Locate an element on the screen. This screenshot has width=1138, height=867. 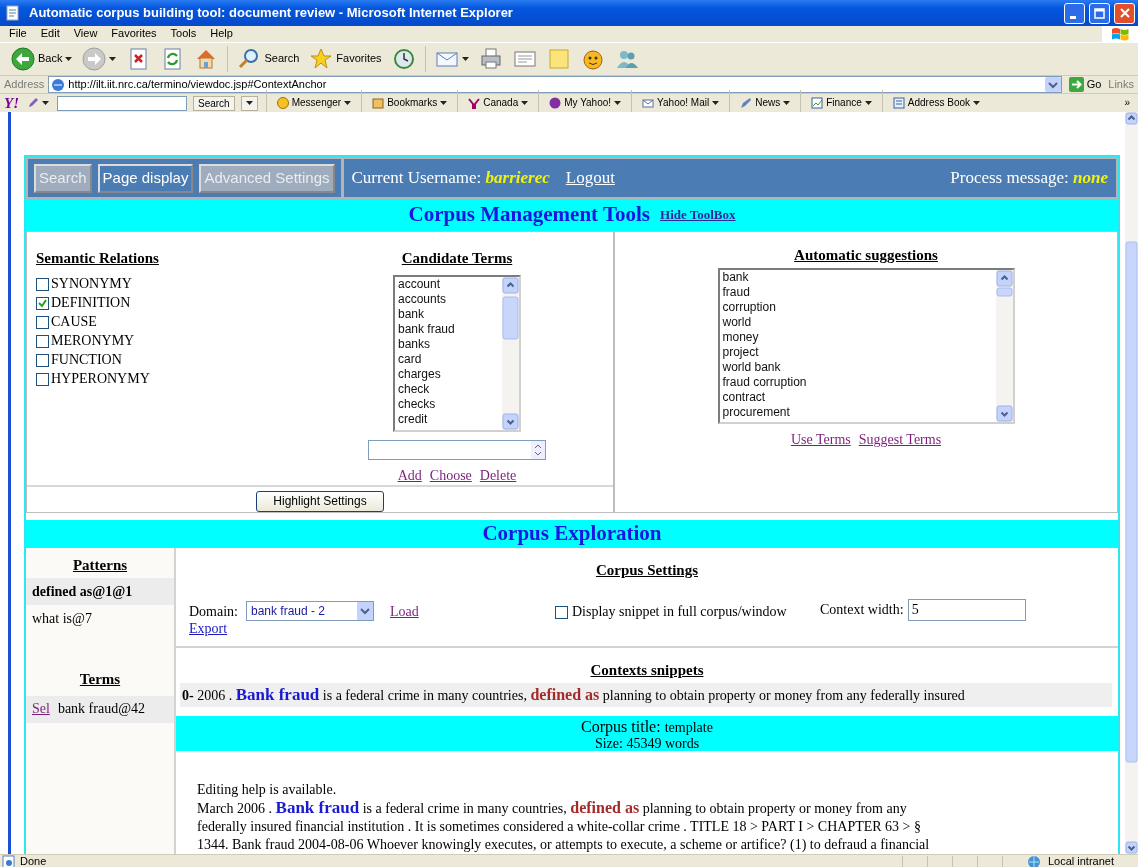
process-message: Process message: none is located at coordinates (1029, 178).